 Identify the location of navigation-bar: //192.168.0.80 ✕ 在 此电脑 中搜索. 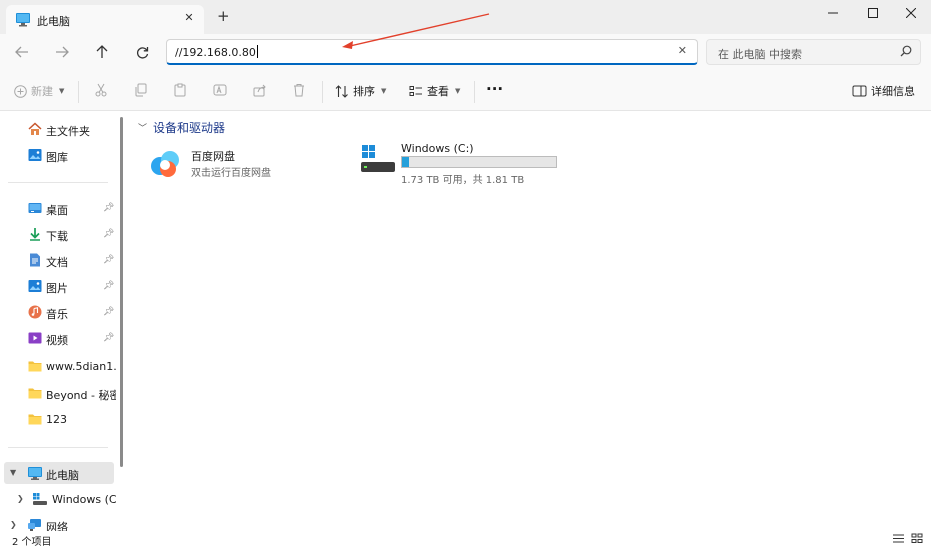
(465, 52).